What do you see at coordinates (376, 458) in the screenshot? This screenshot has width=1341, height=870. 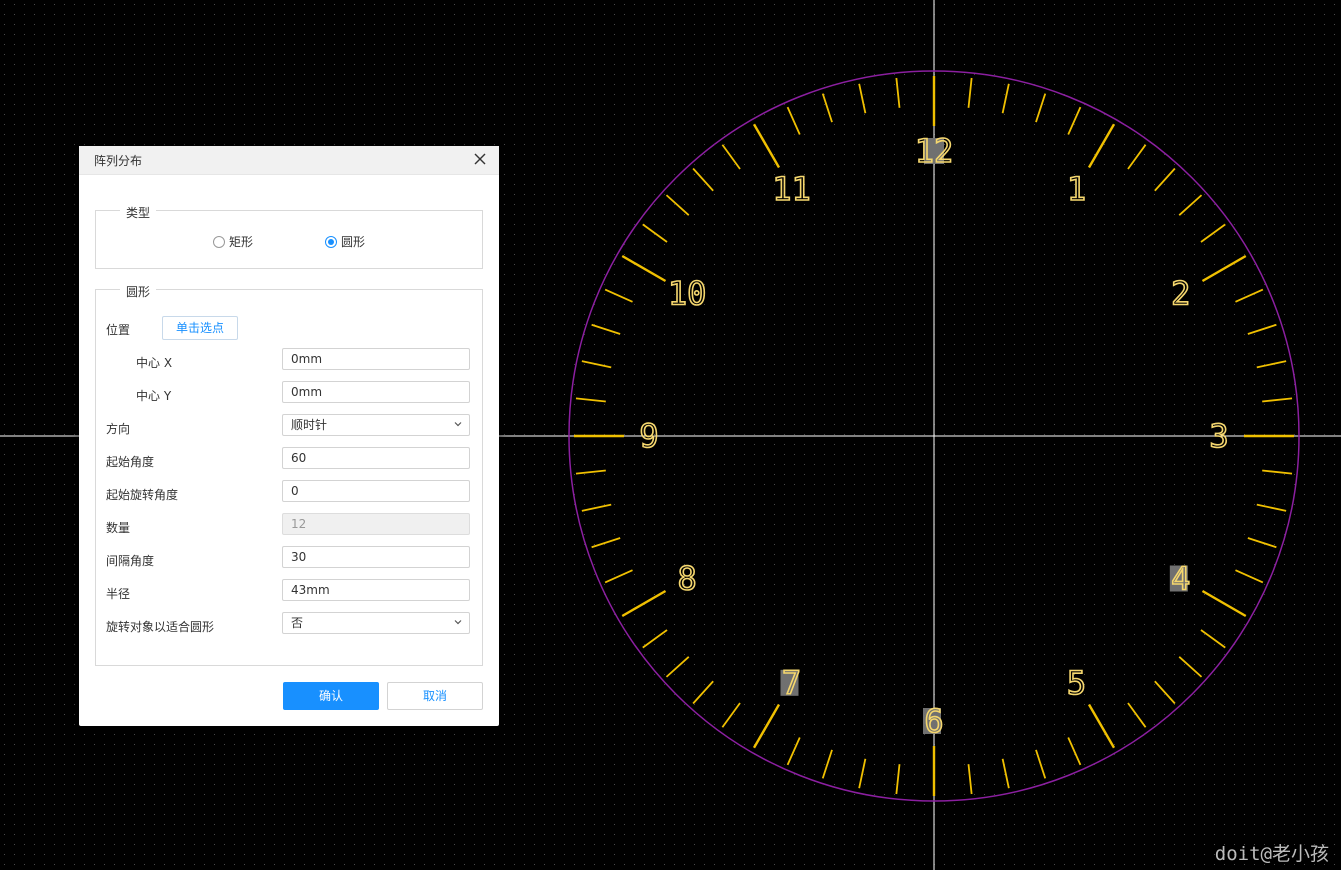 I see `start-angle-input: 60` at bounding box center [376, 458].